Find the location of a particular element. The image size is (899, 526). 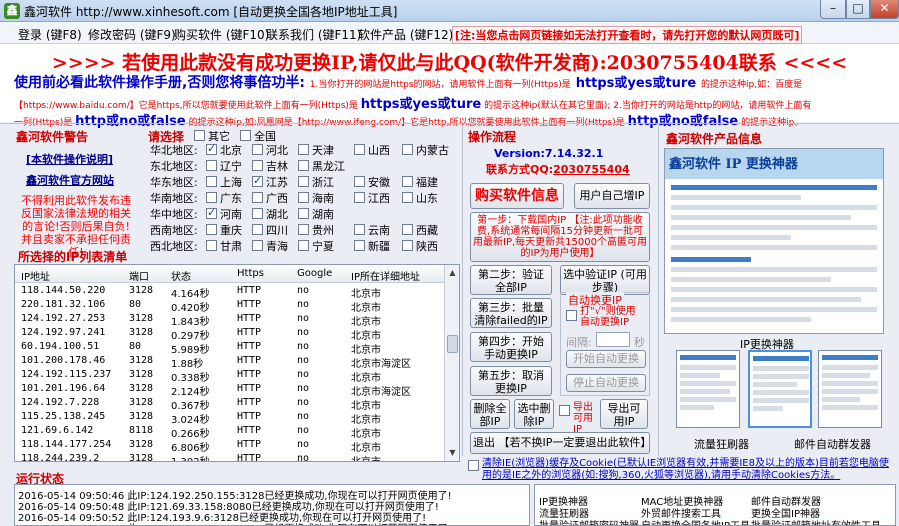

region-option: 湖南 is located at coordinates (316, 214).